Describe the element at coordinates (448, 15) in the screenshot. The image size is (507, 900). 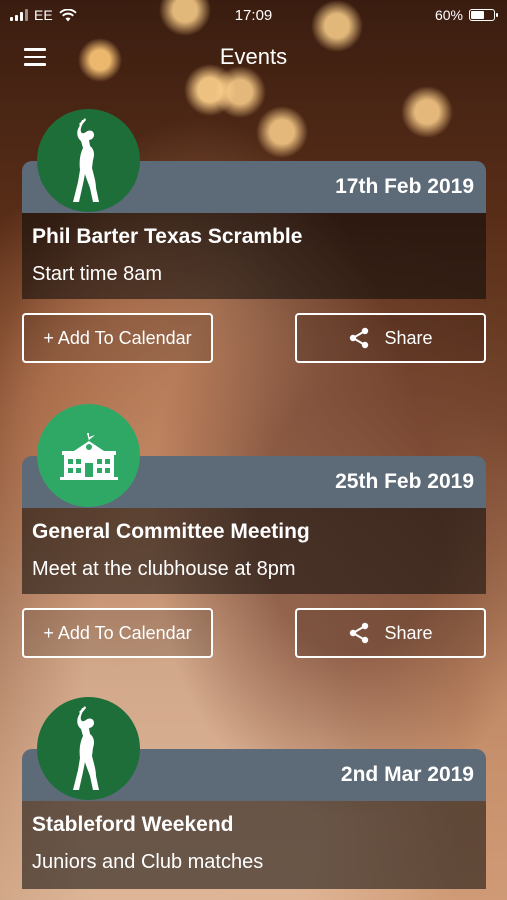
I see `battery-percent: 60%` at that location.